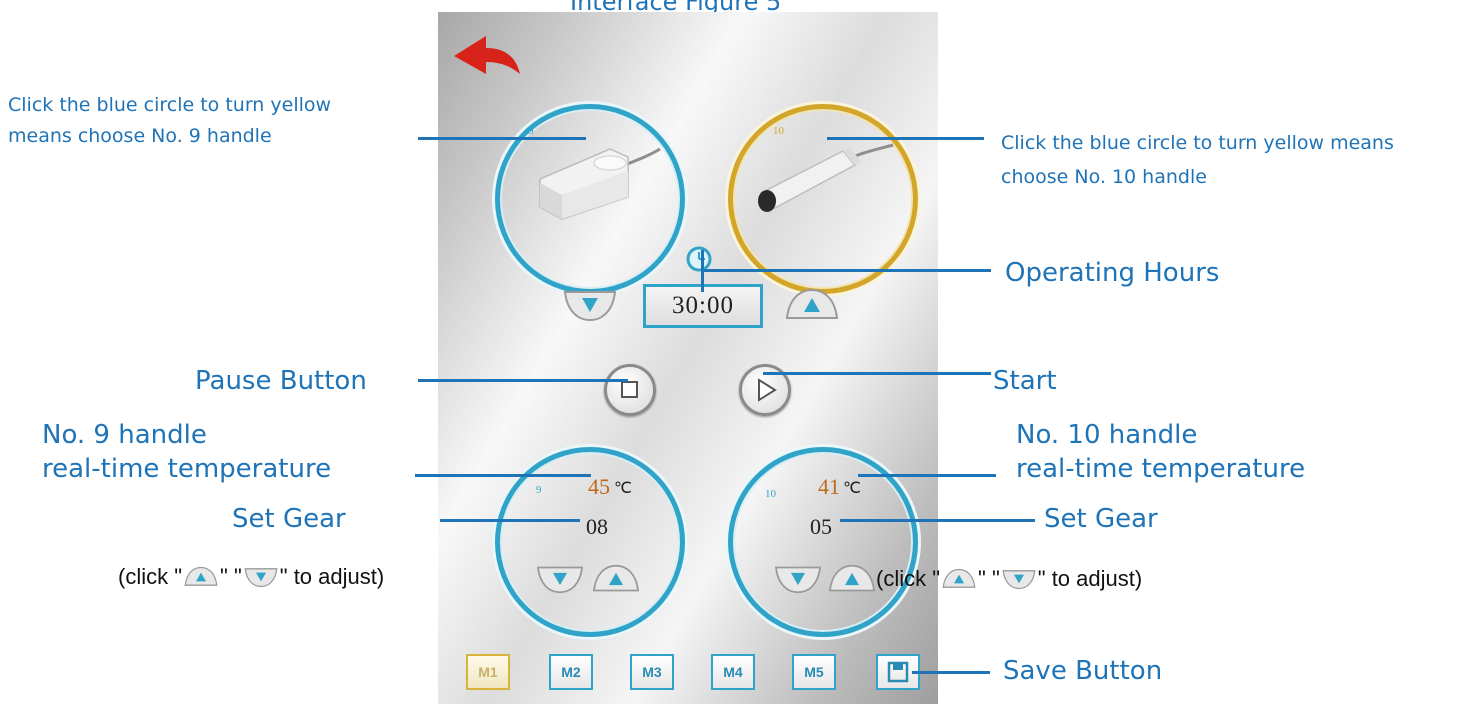 Image resolution: width=1460 pixels, height=704 pixels. Describe the element at coordinates (488, 672) in the screenshot. I see `mode-button-m1: M1` at that location.